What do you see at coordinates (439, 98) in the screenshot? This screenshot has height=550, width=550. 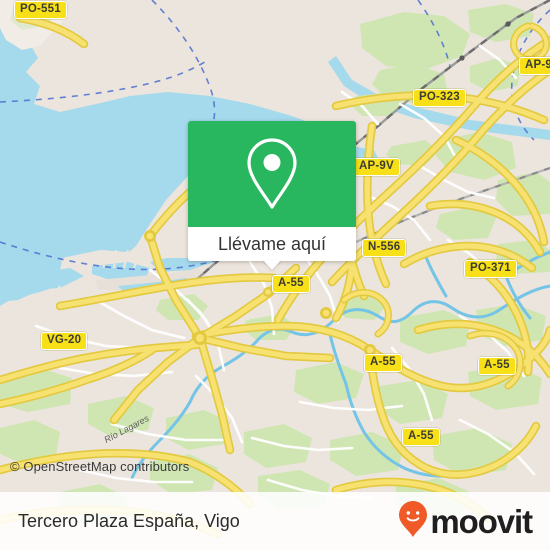 I see `road-shield-po-323: PO-323` at bounding box center [439, 98].